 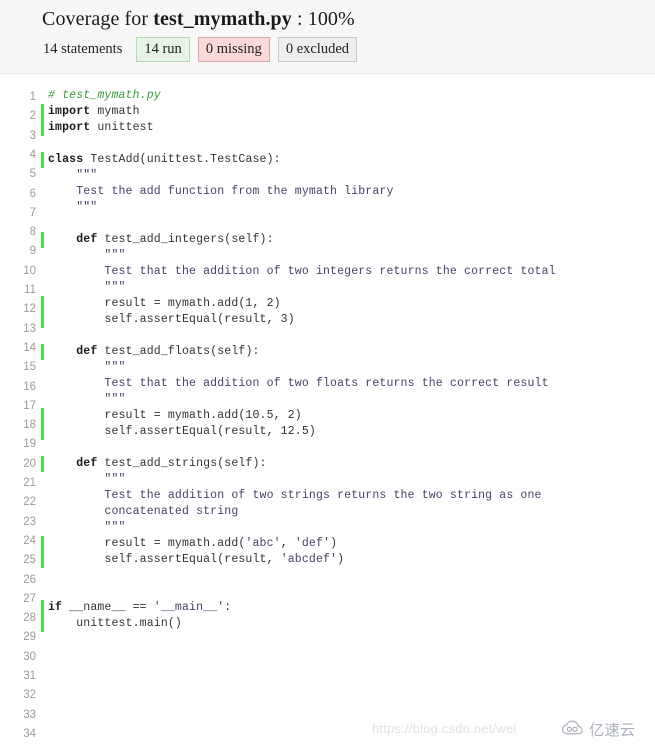 What do you see at coordinates (185, 239) in the screenshot?
I see `code-token: test_add_integers(self):` at bounding box center [185, 239].